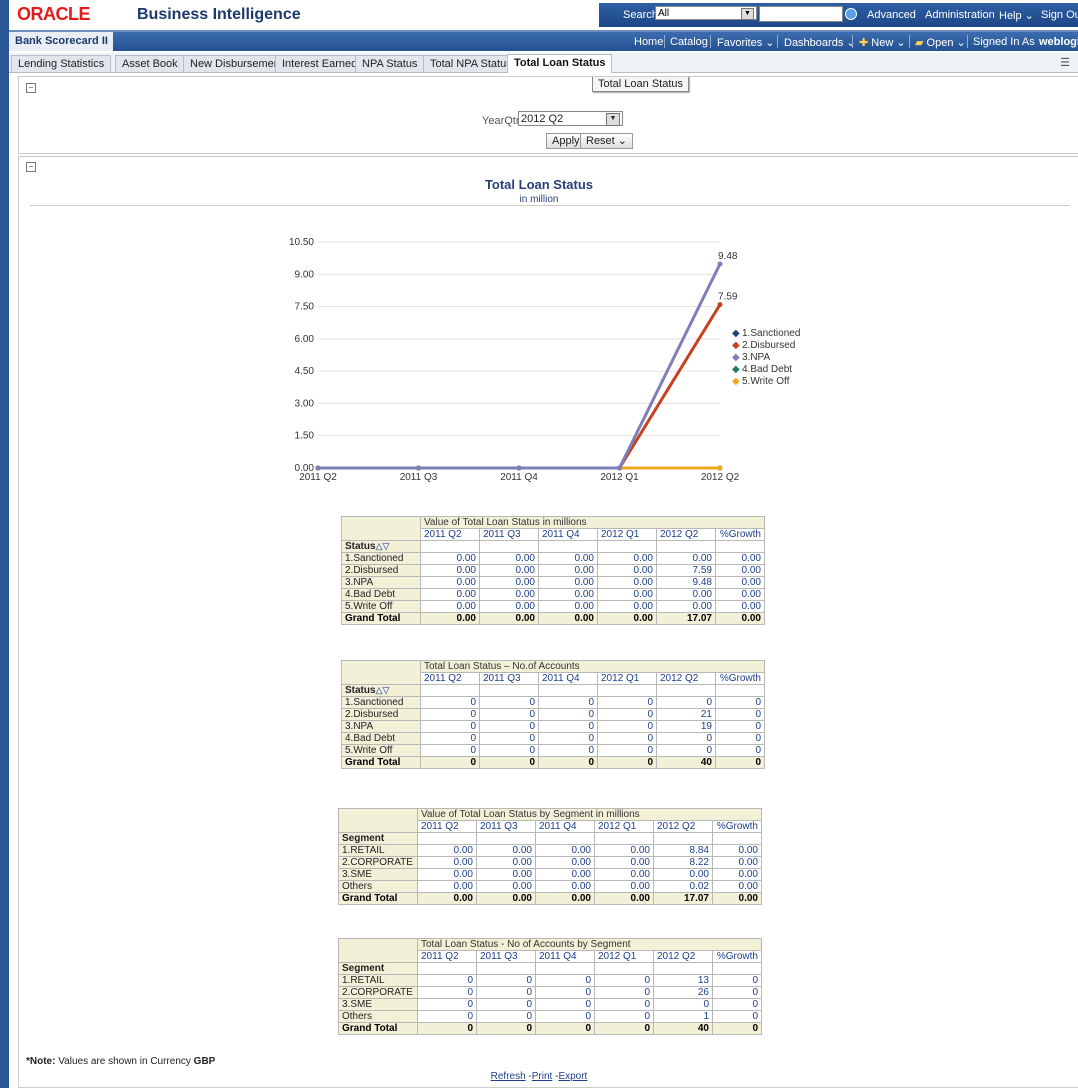 The width and height of the screenshot is (1078, 1088). What do you see at coordinates (960, 15) in the screenshot?
I see `administration-link: Administration` at bounding box center [960, 15].